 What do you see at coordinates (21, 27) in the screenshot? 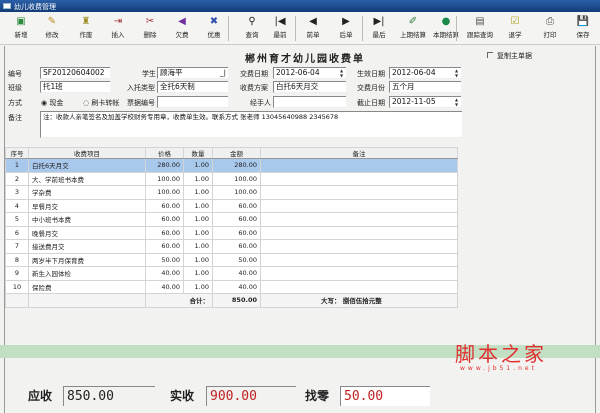
I see `toolbar-button-add: ▣ 新增` at bounding box center [21, 27].